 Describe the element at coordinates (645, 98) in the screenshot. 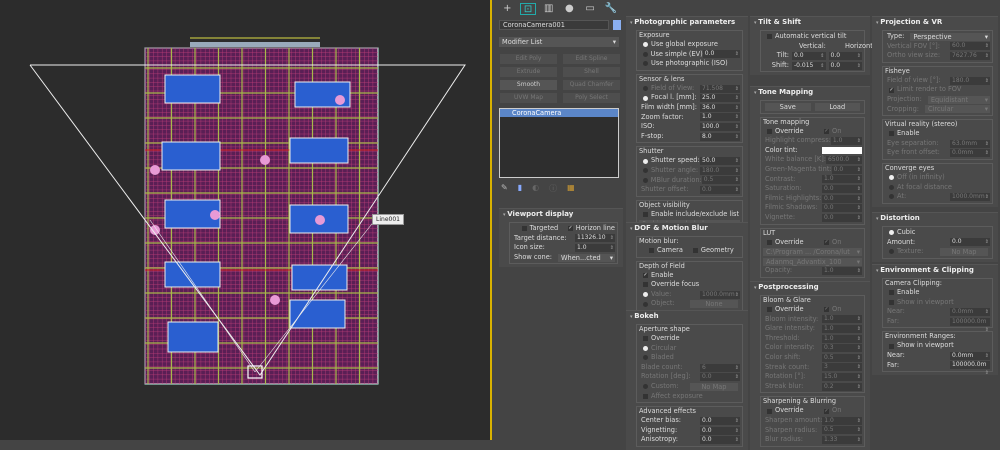

I see `radio-focal-l-mm` at that location.